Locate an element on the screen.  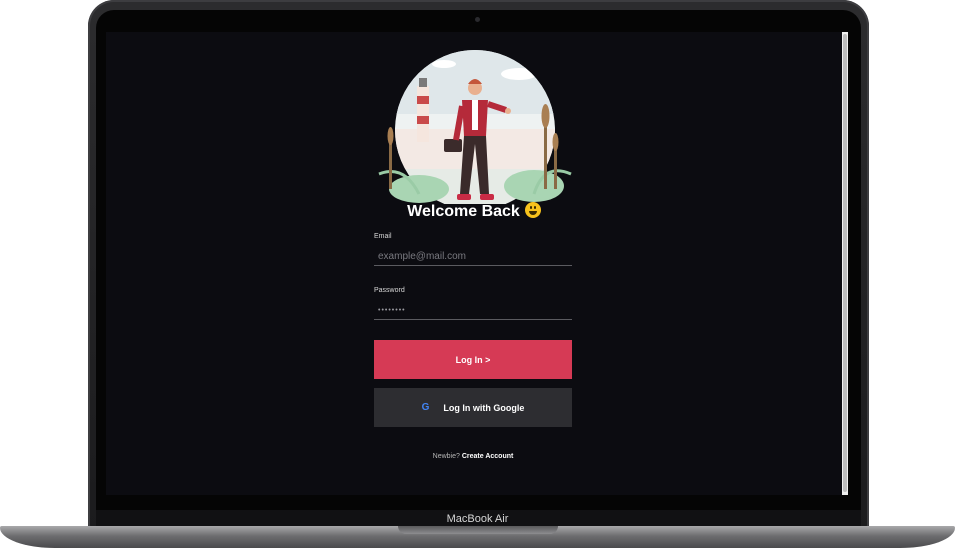
scroll-thumb is located at coordinates (845, 263).